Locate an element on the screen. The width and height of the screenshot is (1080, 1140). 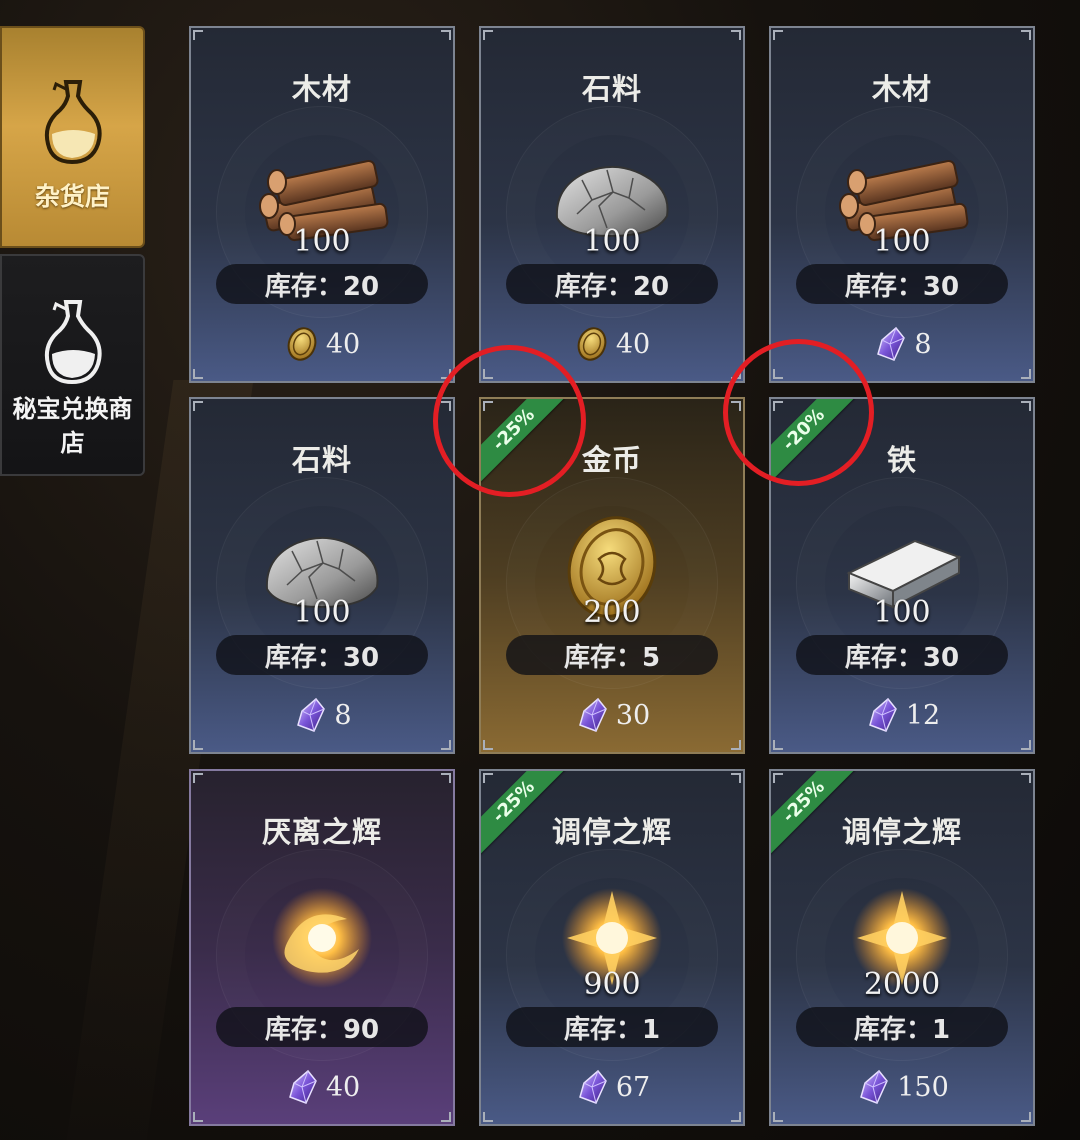
stock-label: 库存：90 is located at coordinates (322, 1027).